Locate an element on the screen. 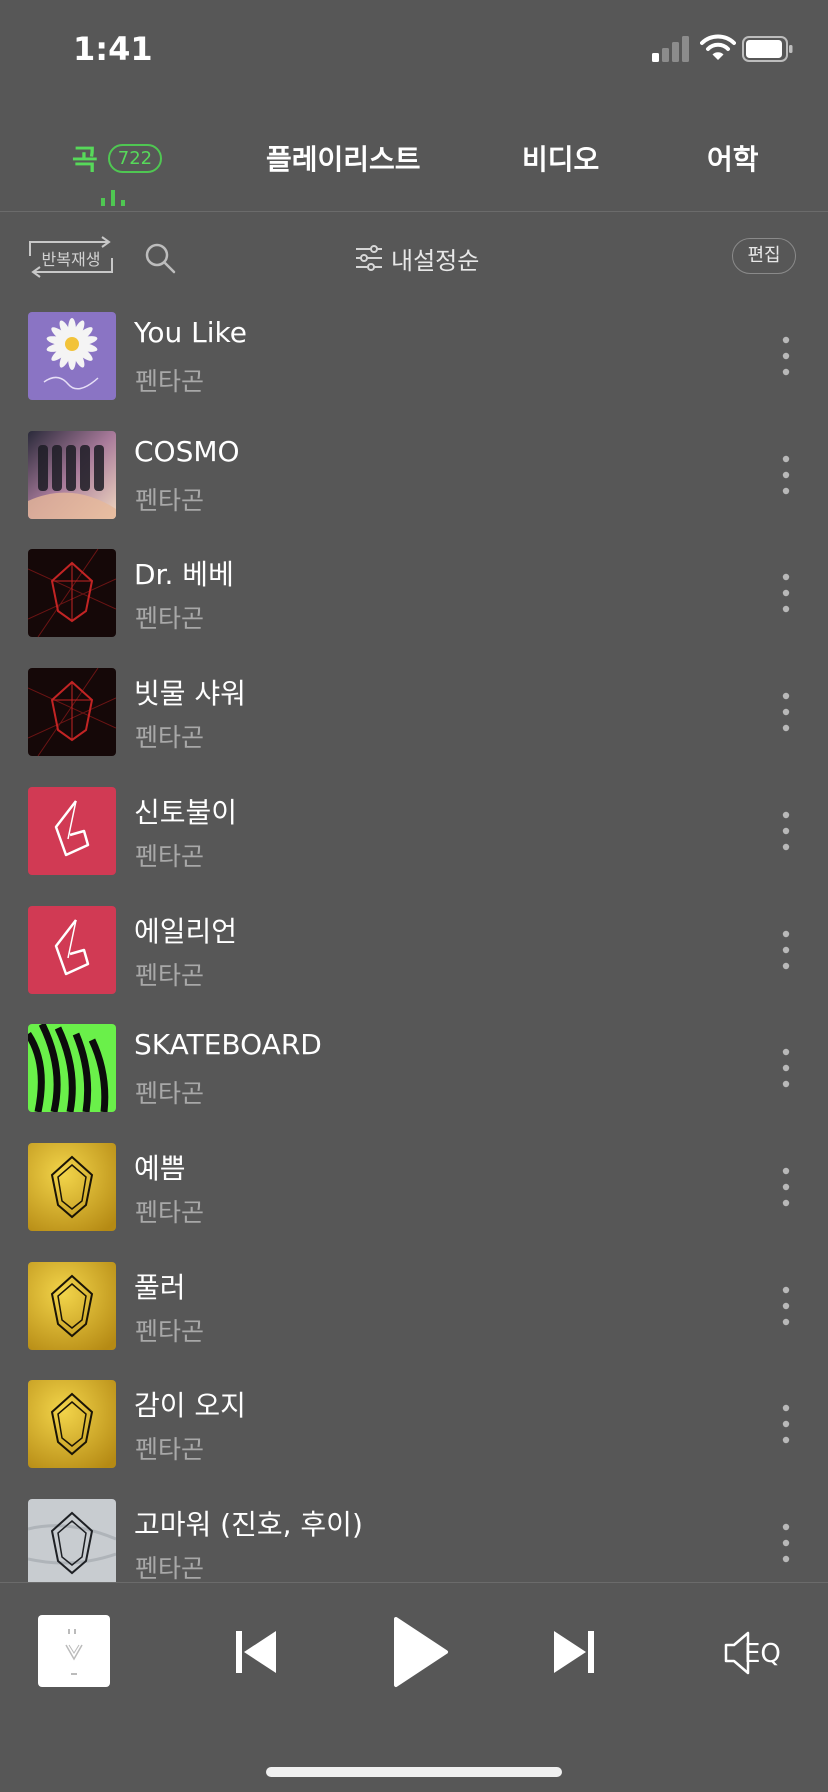 This screenshot has width=828, height=1792. play-icon is located at coordinates (420, 1652).